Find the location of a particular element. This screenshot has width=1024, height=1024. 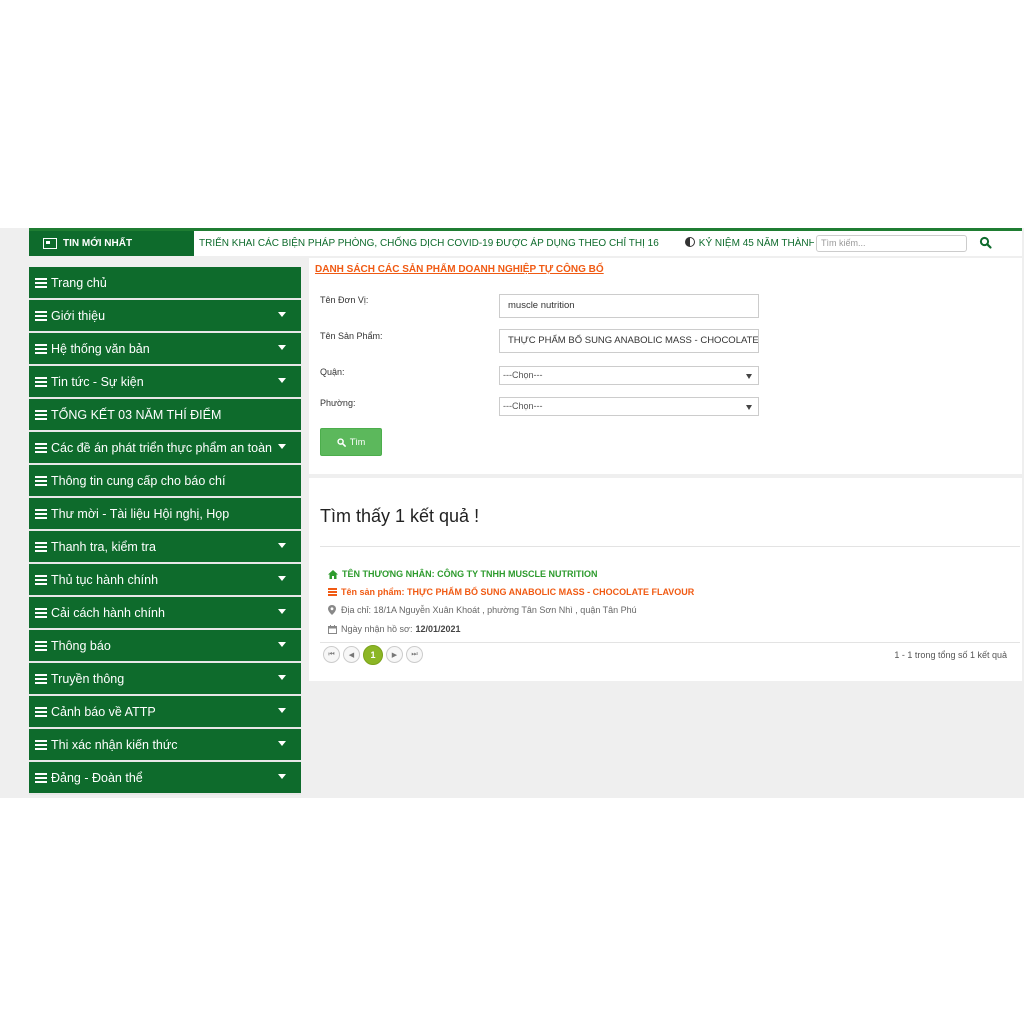

sidebar-item-thu-moi: Thư mời - Tài liệu Hội nghị, Họp is located at coordinates (165, 514).